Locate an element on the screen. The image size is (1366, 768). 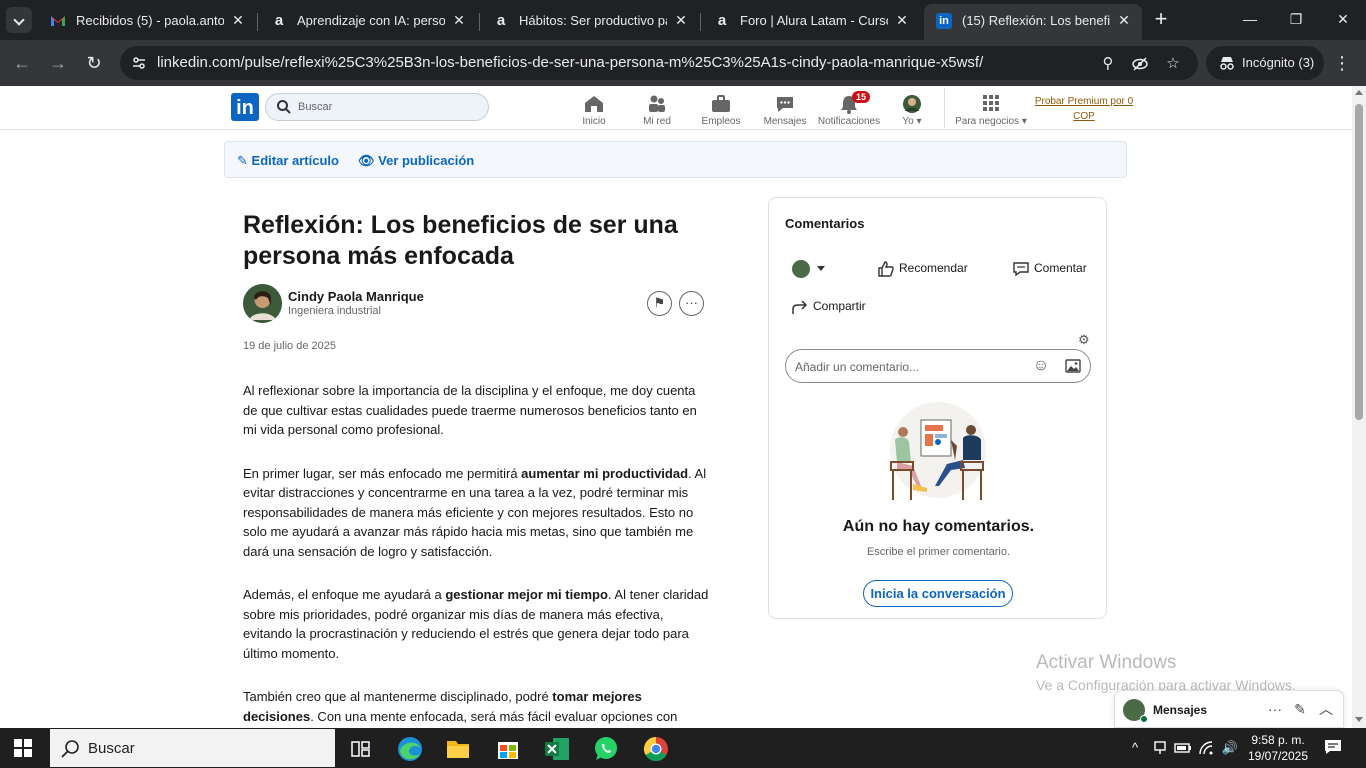
edit-article-button: ✎ Editar artículo is located at coordinates (288, 161).